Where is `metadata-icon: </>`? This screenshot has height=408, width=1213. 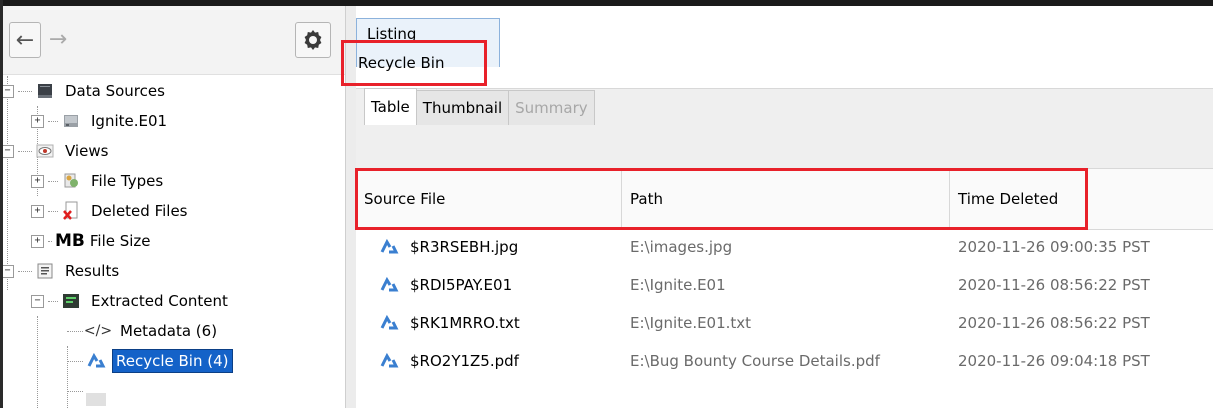 metadata-icon: </> is located at coordinates (98, 331).